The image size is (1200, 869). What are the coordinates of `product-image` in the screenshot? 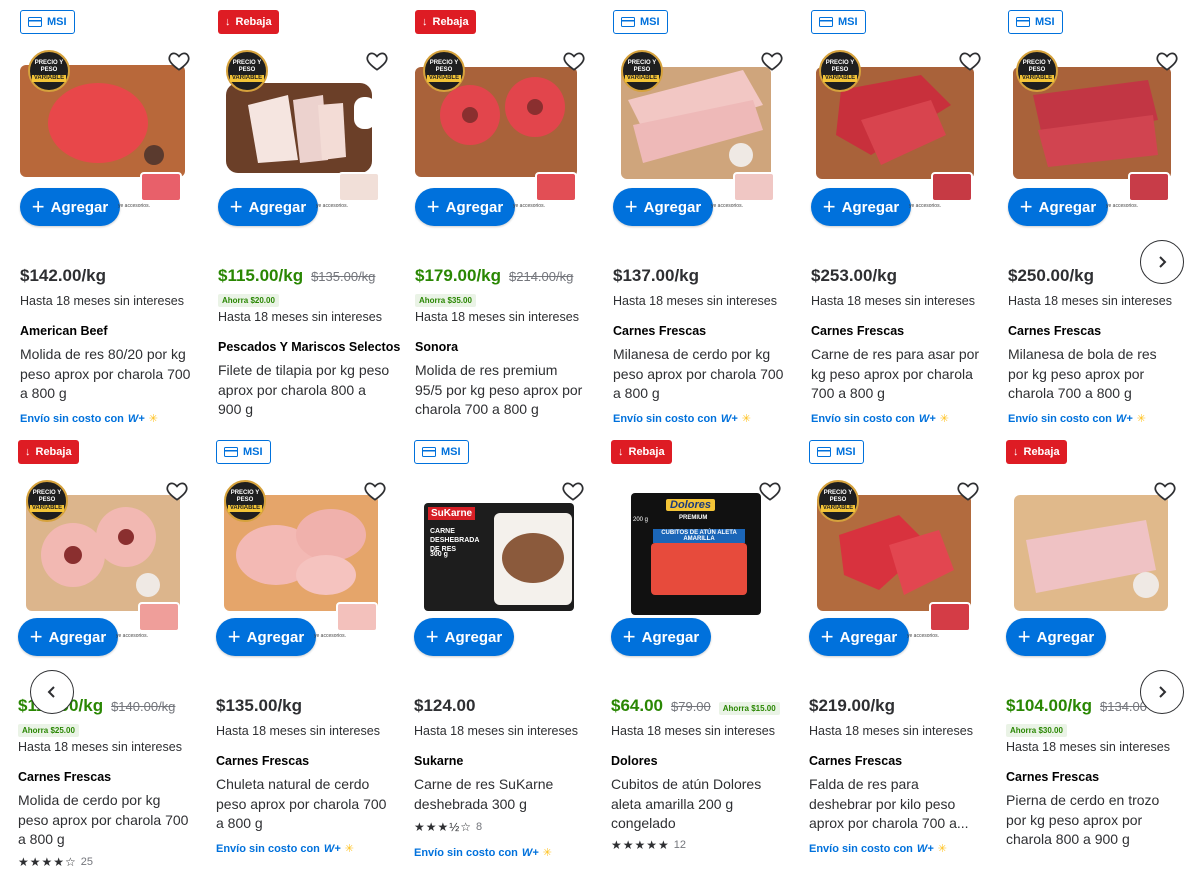 It's located at (1091, 545).